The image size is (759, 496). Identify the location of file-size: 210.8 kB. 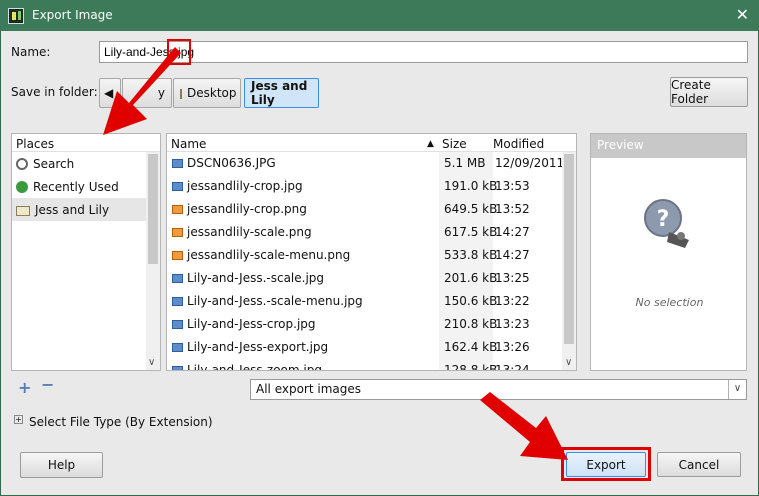
(471, 324).